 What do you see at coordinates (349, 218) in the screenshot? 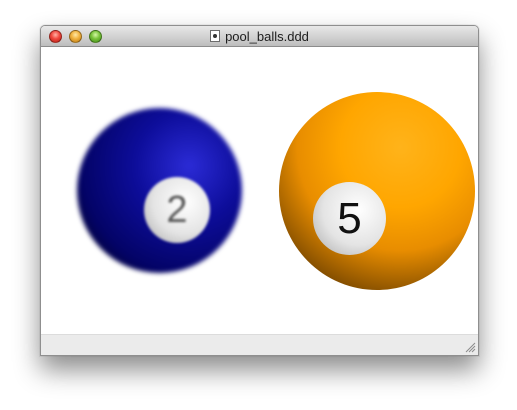
I see `ball-number-5: 5` at bounding box center [349, 218].